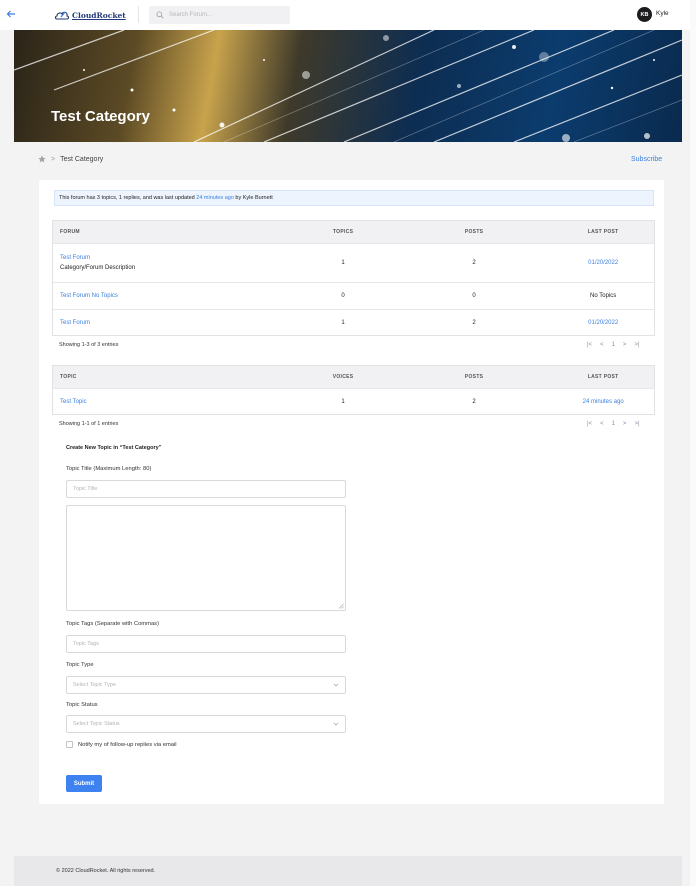 The height and width of the screenshot is (886, 696). I want to click on scrollbar, so click(693, 443).